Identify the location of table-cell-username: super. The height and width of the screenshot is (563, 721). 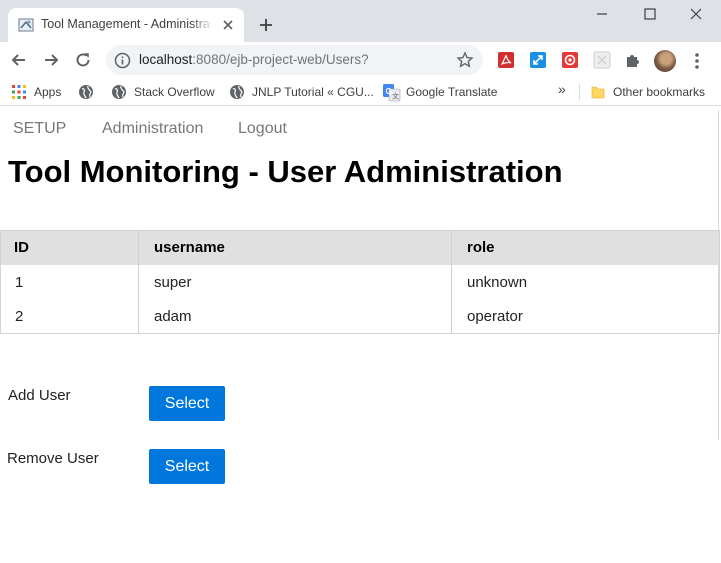
(173, 282).